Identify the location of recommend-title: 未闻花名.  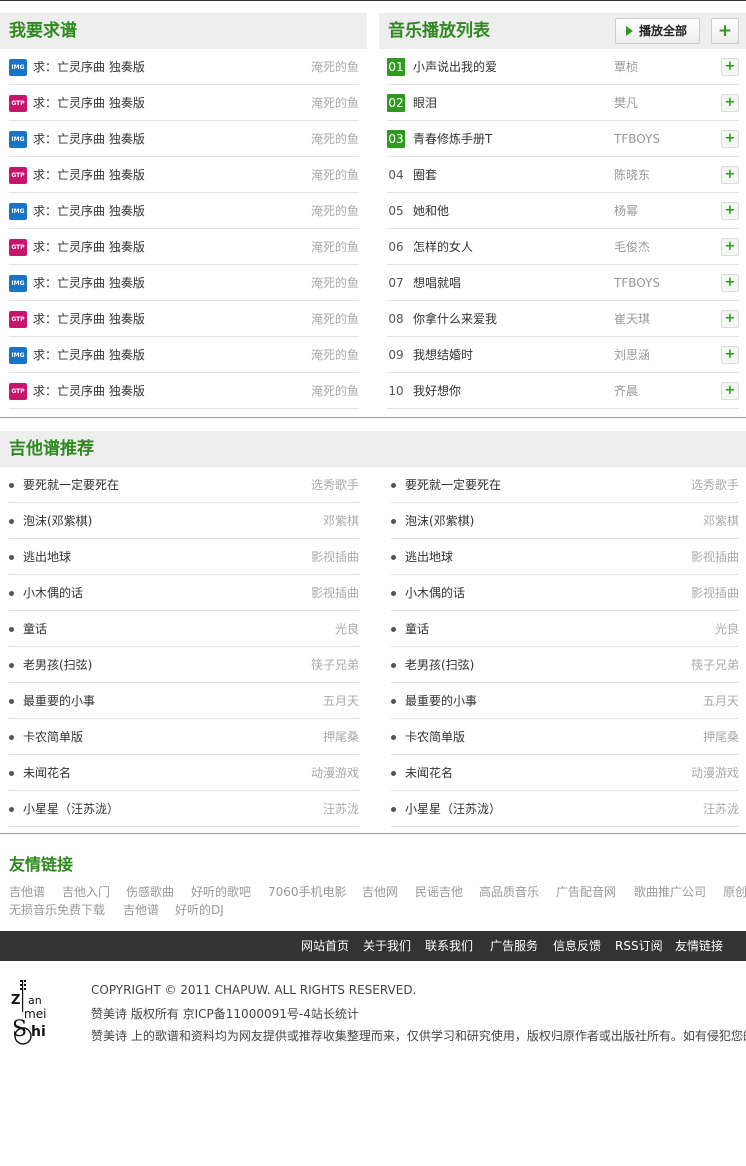
(47, 773).